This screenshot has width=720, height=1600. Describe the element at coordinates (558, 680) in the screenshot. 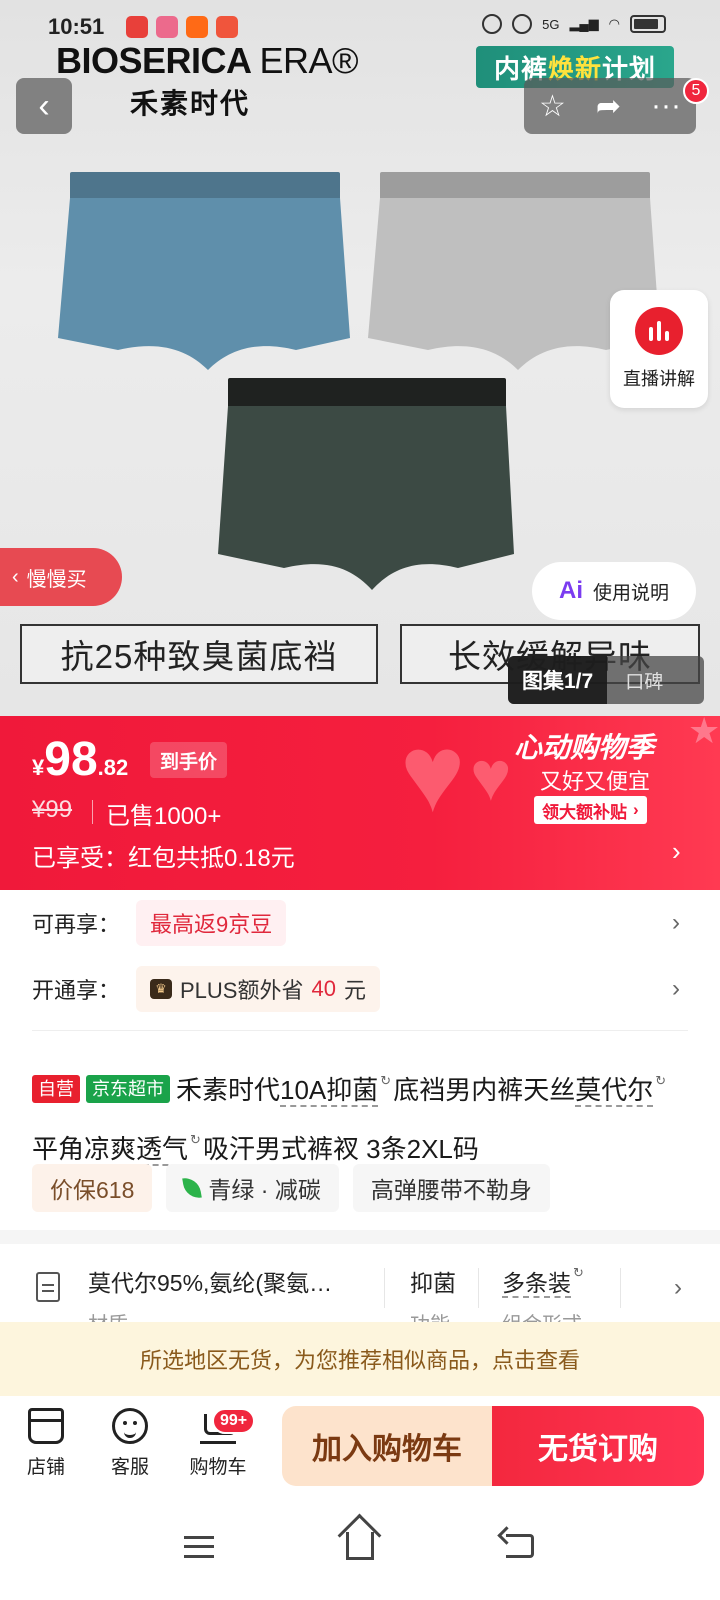

I see `gallery-tab-images: 图集1/7` at that location.